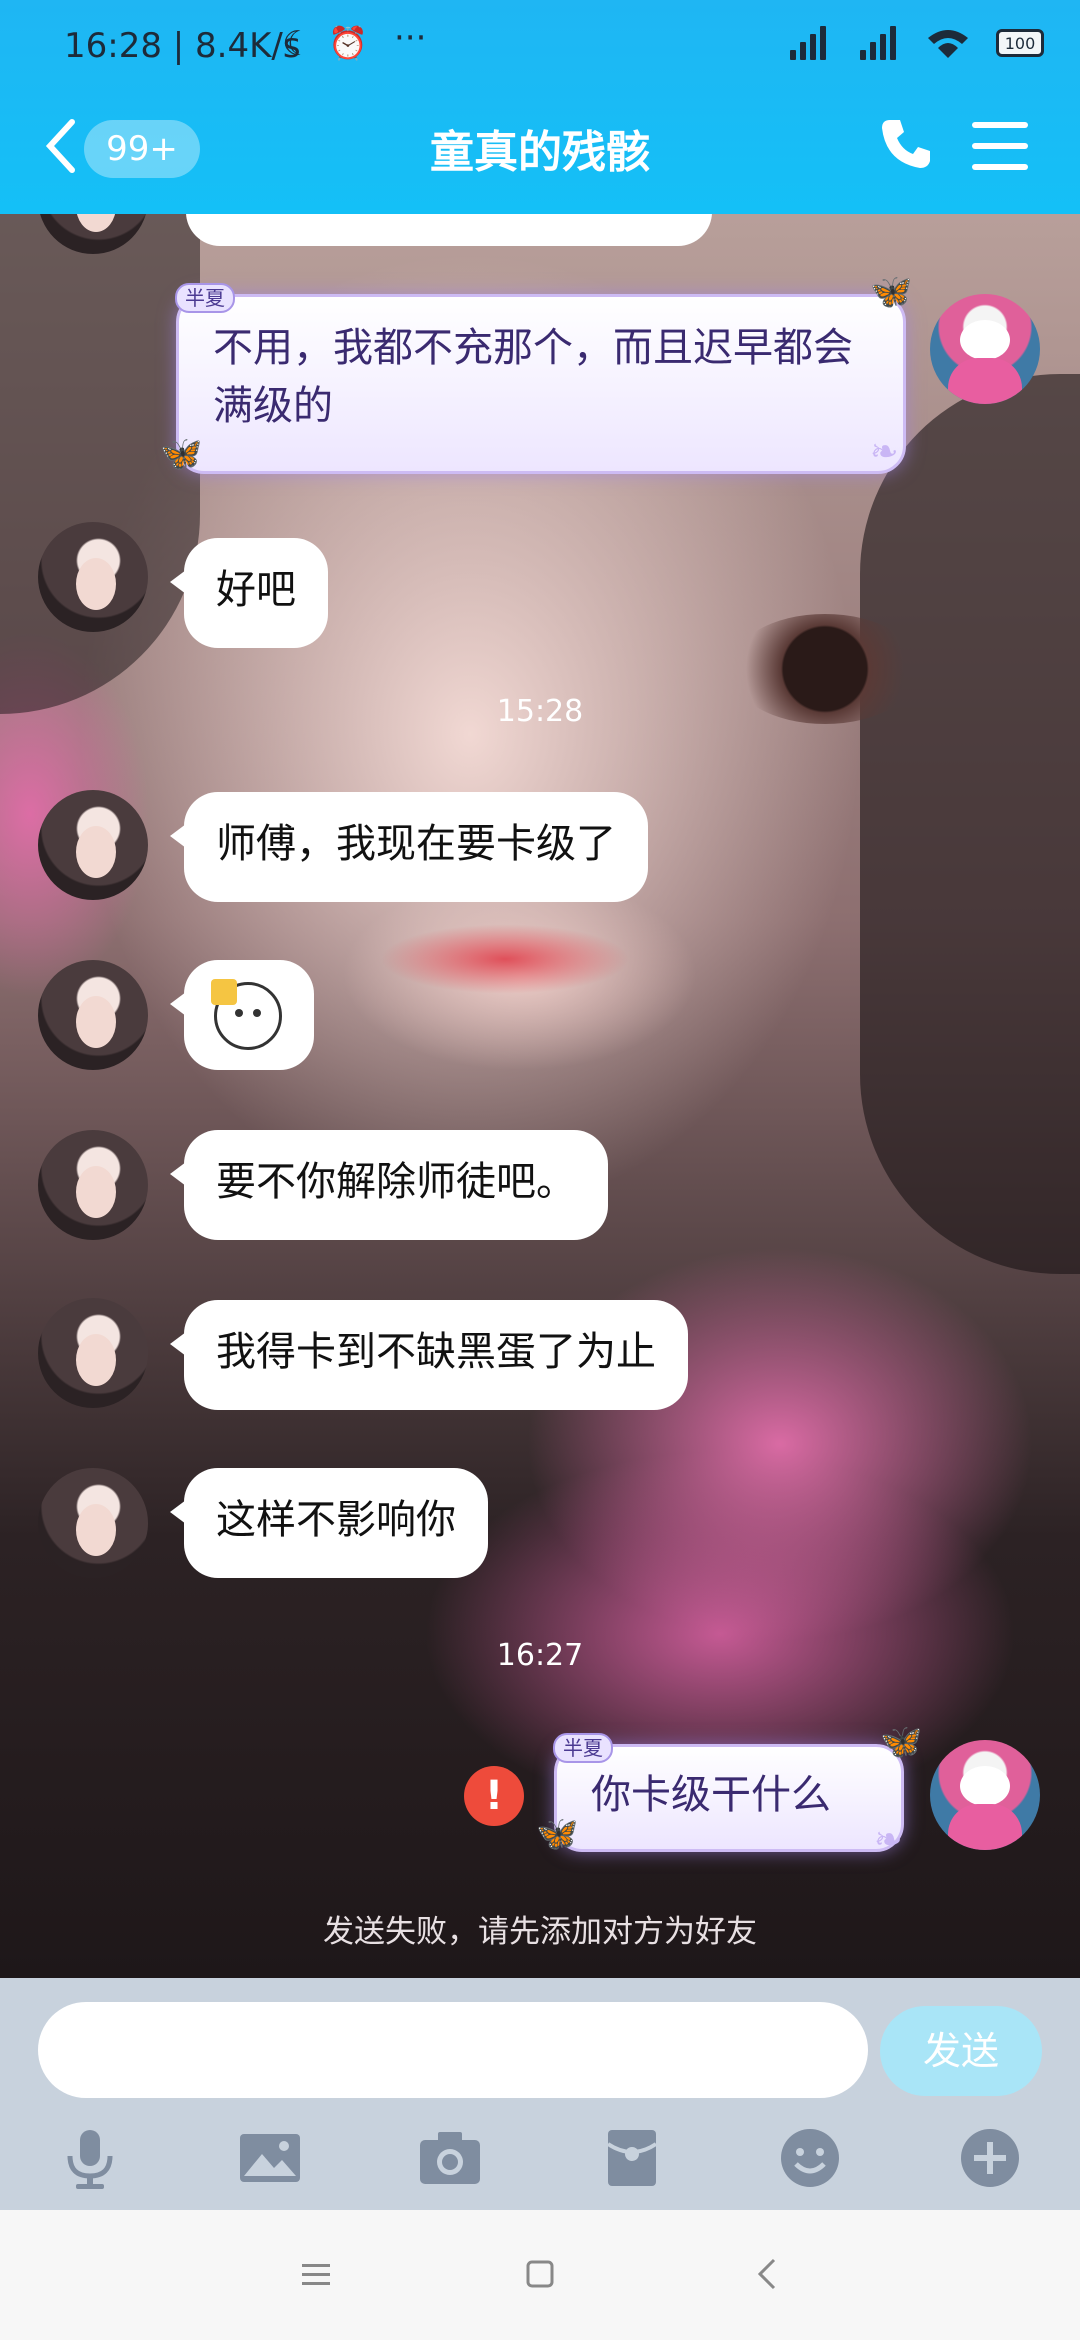 This screenshot has height=2340, width=1080. What do you see at coordinates (246, 1014) in the screenshot?
I see `sticker-face-icon` at bounding box center [246, 1014].